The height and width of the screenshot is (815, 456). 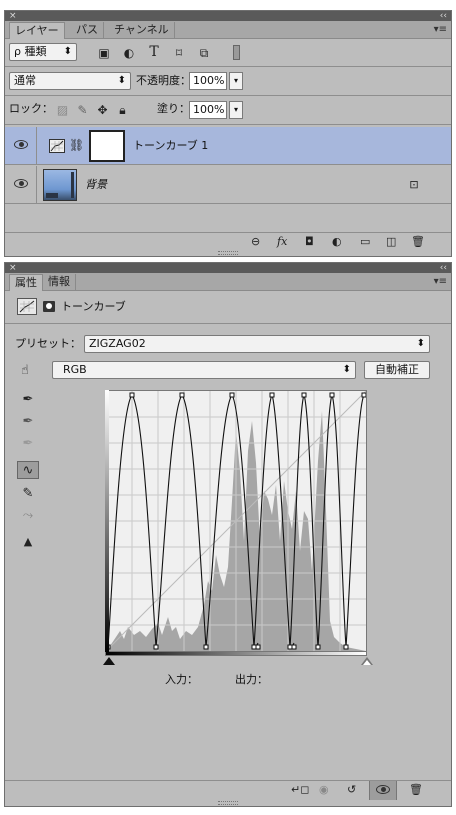 I want to click on input-label: 入力：, so click(x=181, y=679).